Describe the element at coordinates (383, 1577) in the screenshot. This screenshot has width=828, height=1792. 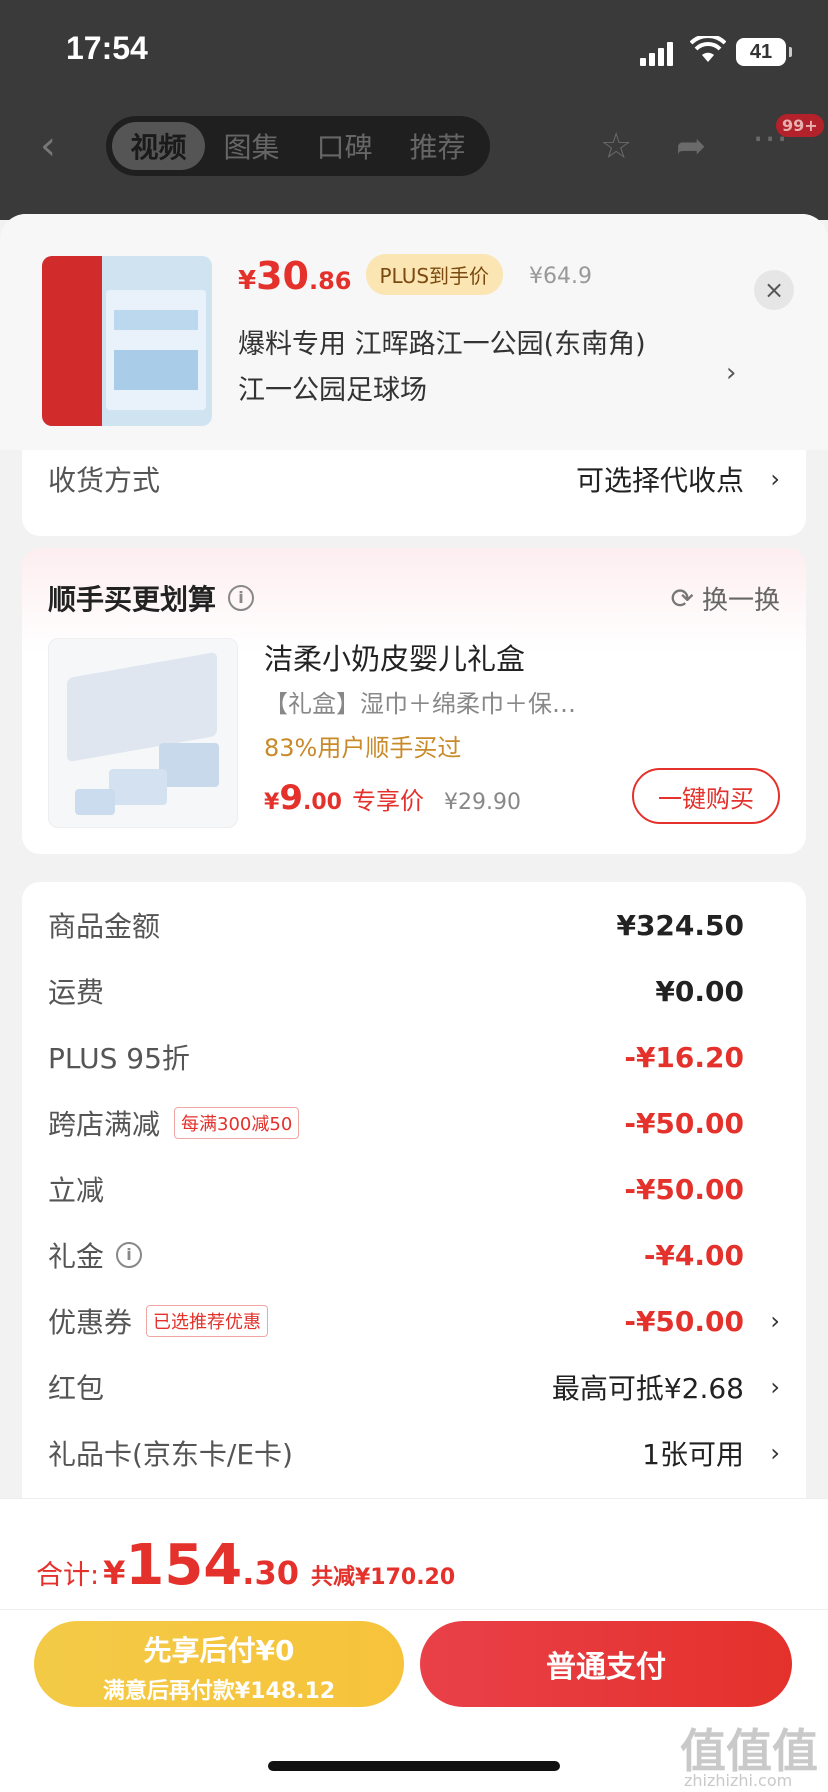
I see `total-saved: 共减¥170.20` at that location.